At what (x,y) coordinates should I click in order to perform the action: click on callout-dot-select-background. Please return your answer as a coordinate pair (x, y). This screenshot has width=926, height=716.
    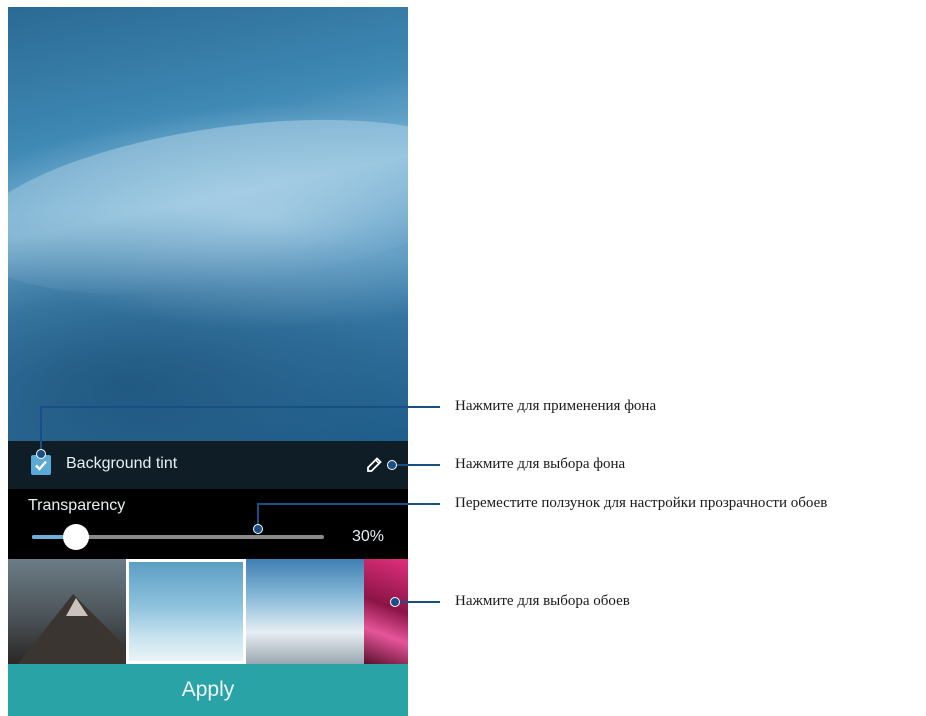
    Looking at the image, I should click on (392, 465).